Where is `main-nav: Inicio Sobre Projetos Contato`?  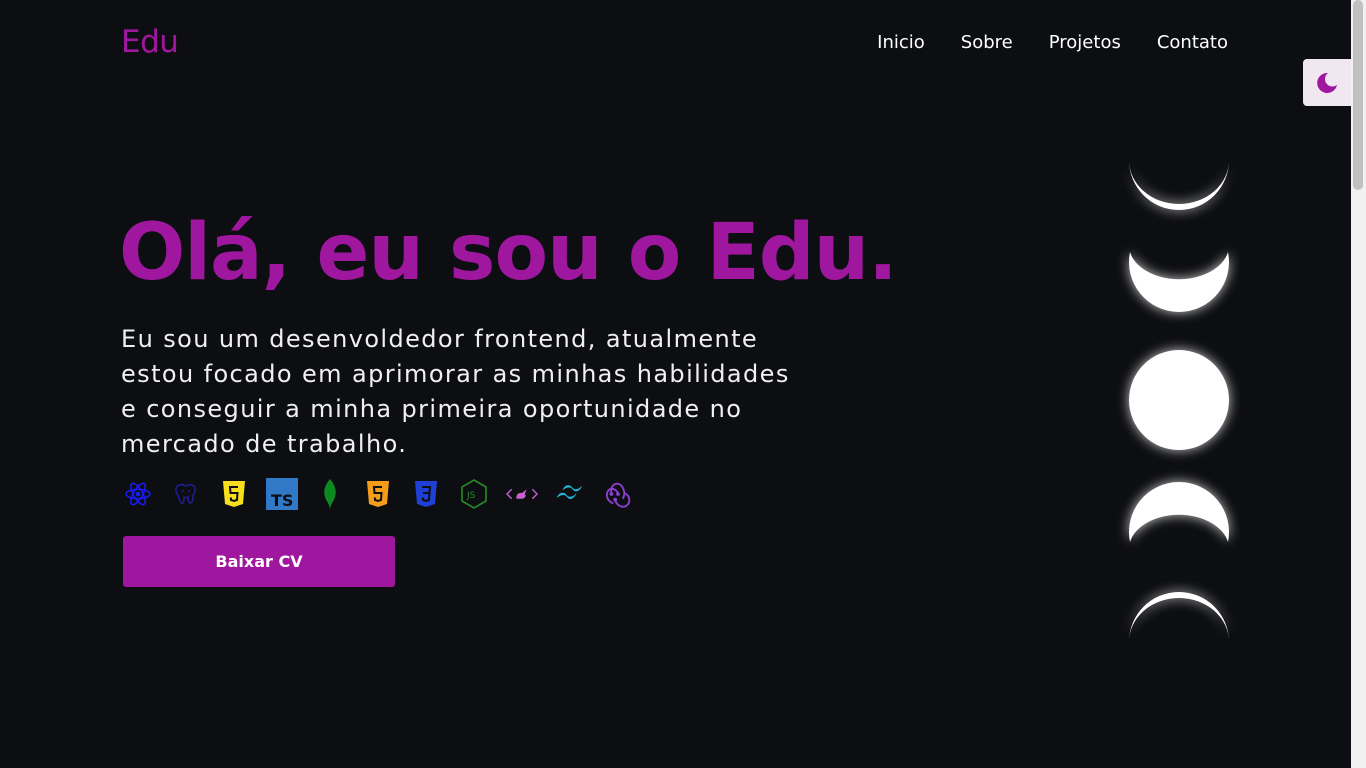
main-nav: Inicio Sobre Projetos Contato is located at coordinates (1052, 42).